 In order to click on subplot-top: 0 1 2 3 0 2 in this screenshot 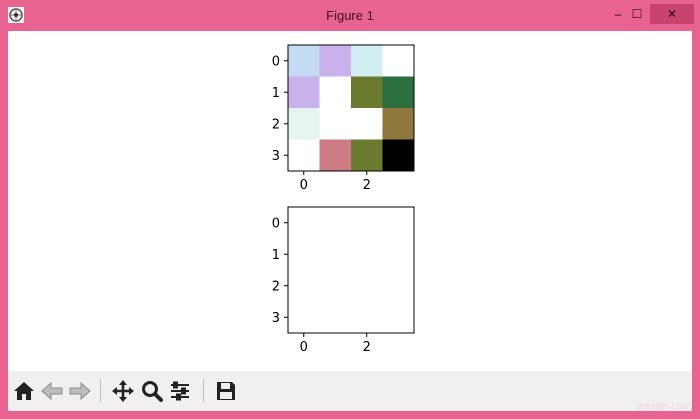, I will do `click(343, 118)`.